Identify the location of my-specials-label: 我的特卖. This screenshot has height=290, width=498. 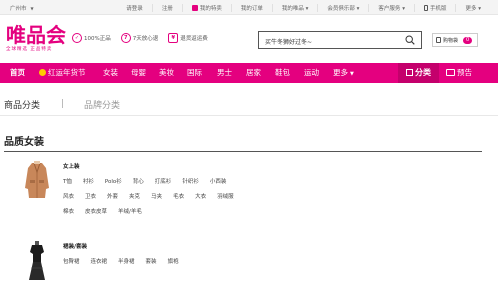
(210, 9).